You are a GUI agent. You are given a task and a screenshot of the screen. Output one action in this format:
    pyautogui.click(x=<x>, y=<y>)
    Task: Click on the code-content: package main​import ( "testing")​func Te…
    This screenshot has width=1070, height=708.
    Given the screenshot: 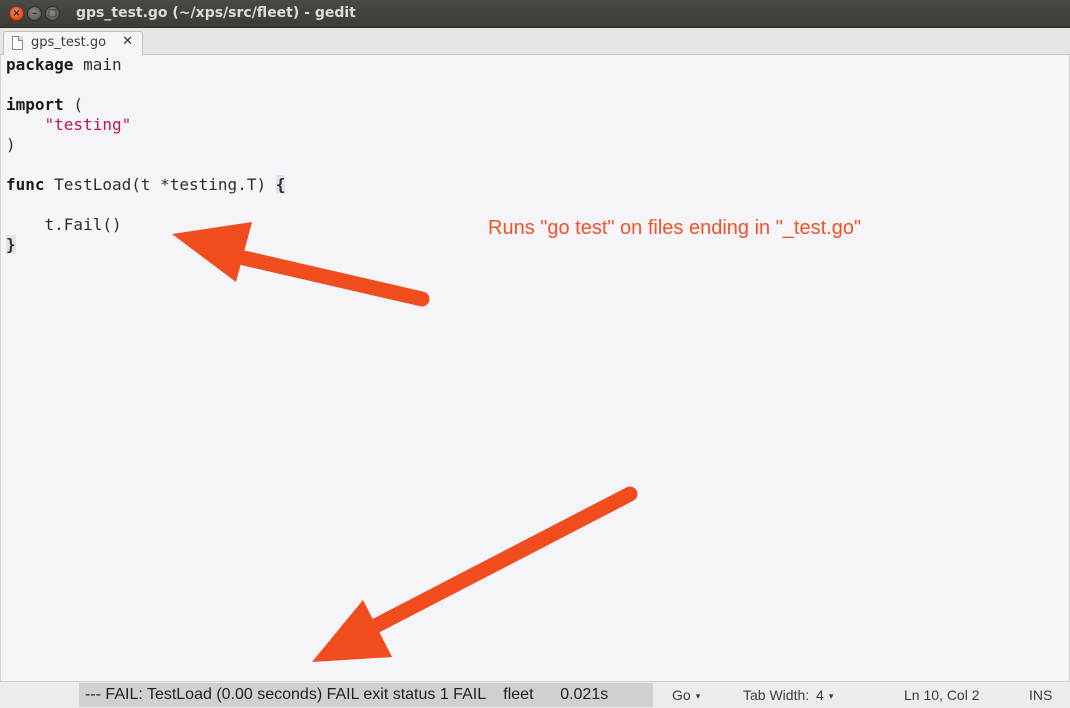 What is the action you would take?
    pyautogui.click(x=146, y=155)
    